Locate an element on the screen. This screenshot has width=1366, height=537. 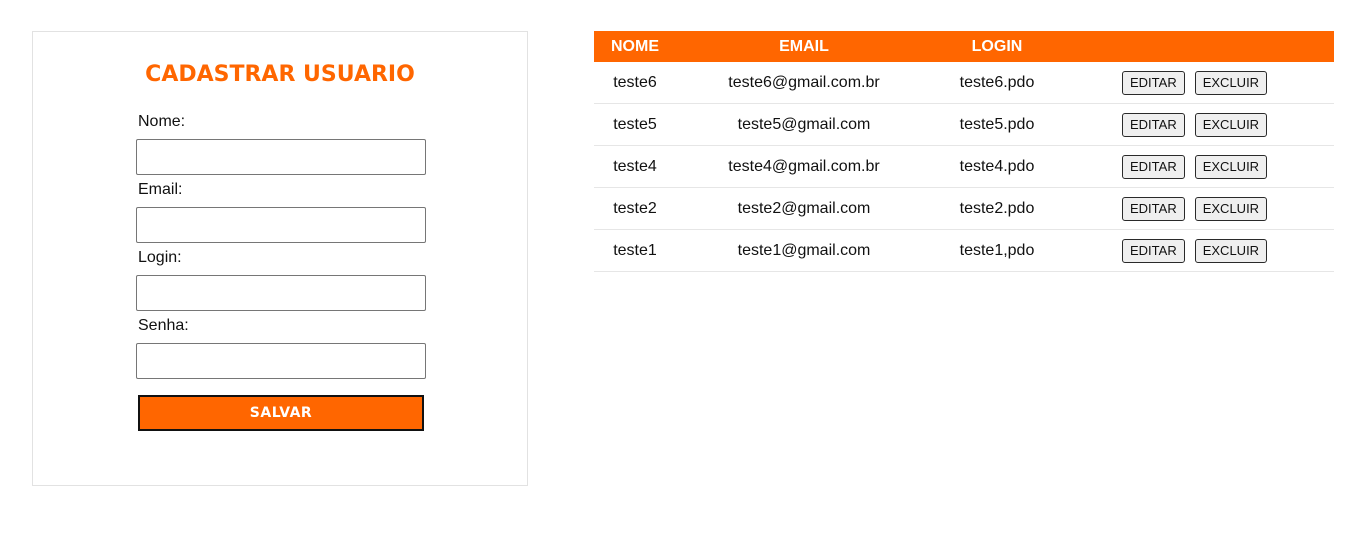
cell-nome: teste4 is located at coordinates (635, 166).